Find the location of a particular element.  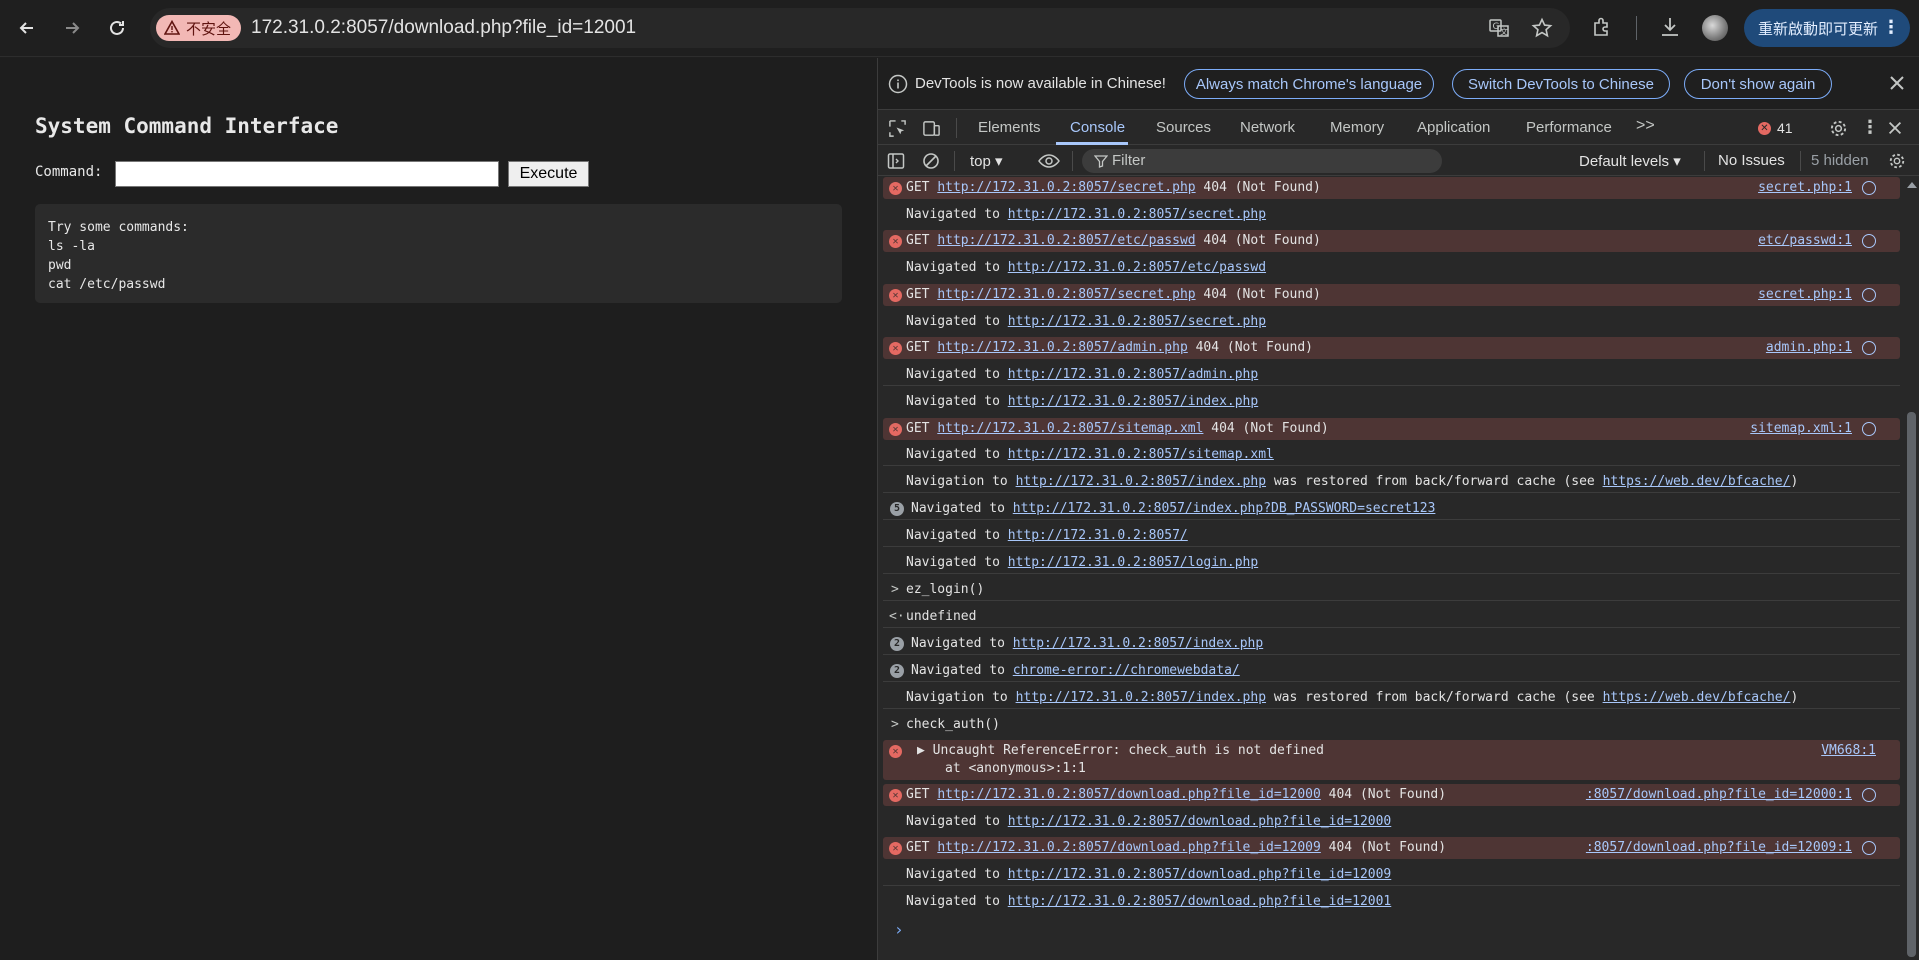

request-status: 404 (Not Found) is located at coordinates (1270, 428).